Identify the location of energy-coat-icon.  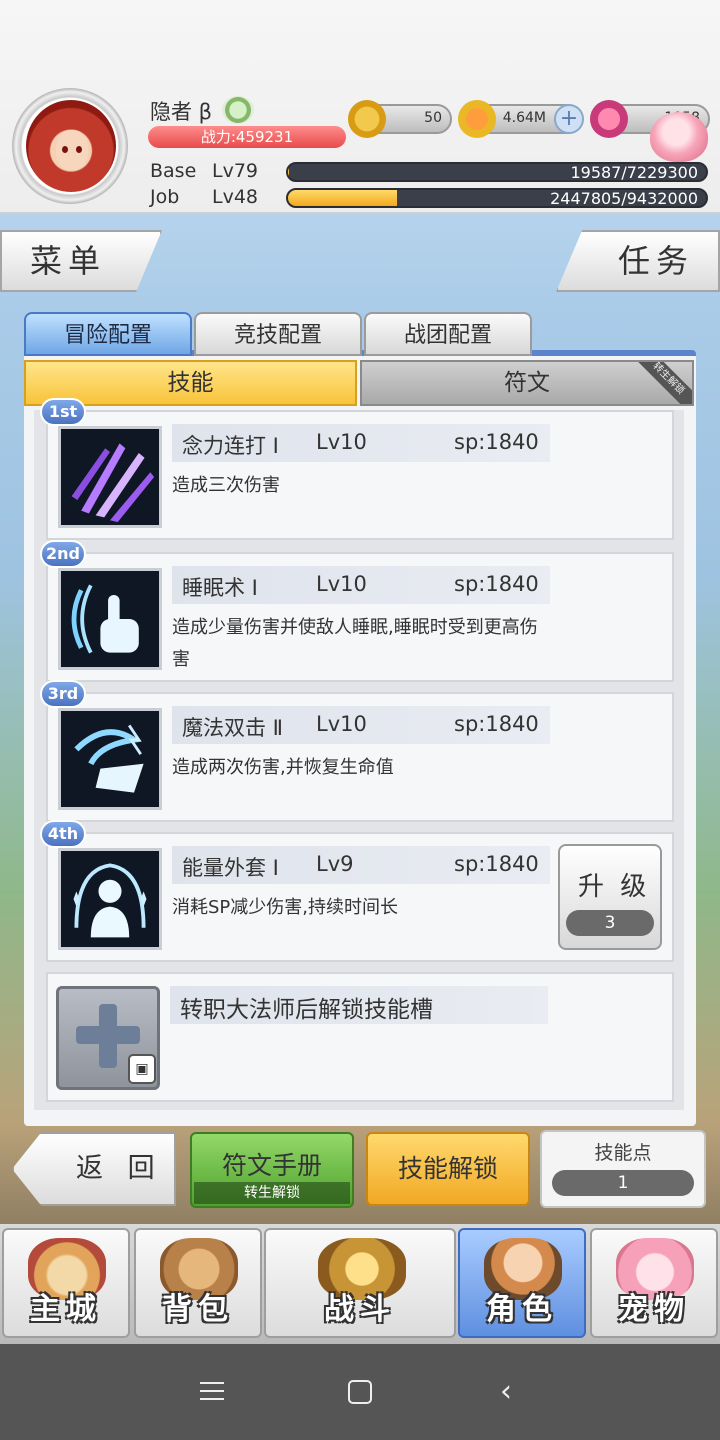
(110, 899).